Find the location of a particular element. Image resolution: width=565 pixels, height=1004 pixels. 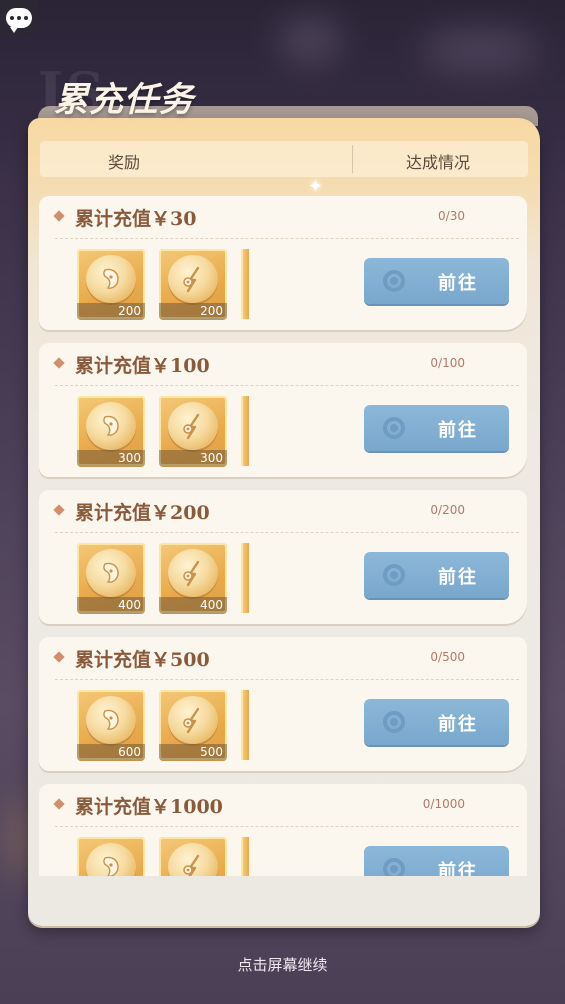

task-progress: 0/100 is located at coordinates (447, 363).